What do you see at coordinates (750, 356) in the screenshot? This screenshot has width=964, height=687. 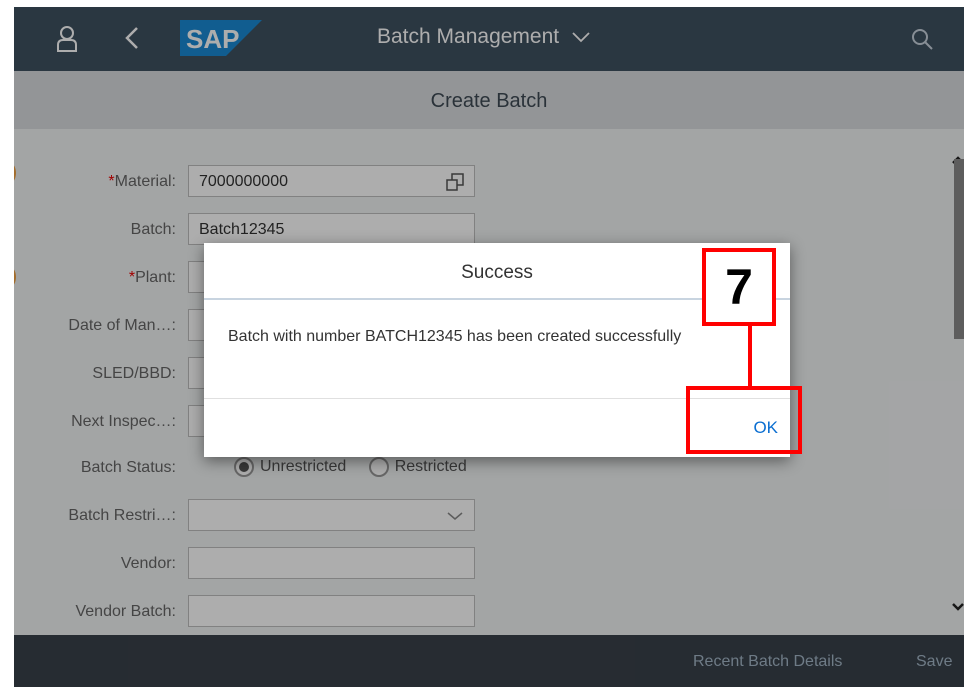 I see `callout-connector` at bounding box center [750, 356].